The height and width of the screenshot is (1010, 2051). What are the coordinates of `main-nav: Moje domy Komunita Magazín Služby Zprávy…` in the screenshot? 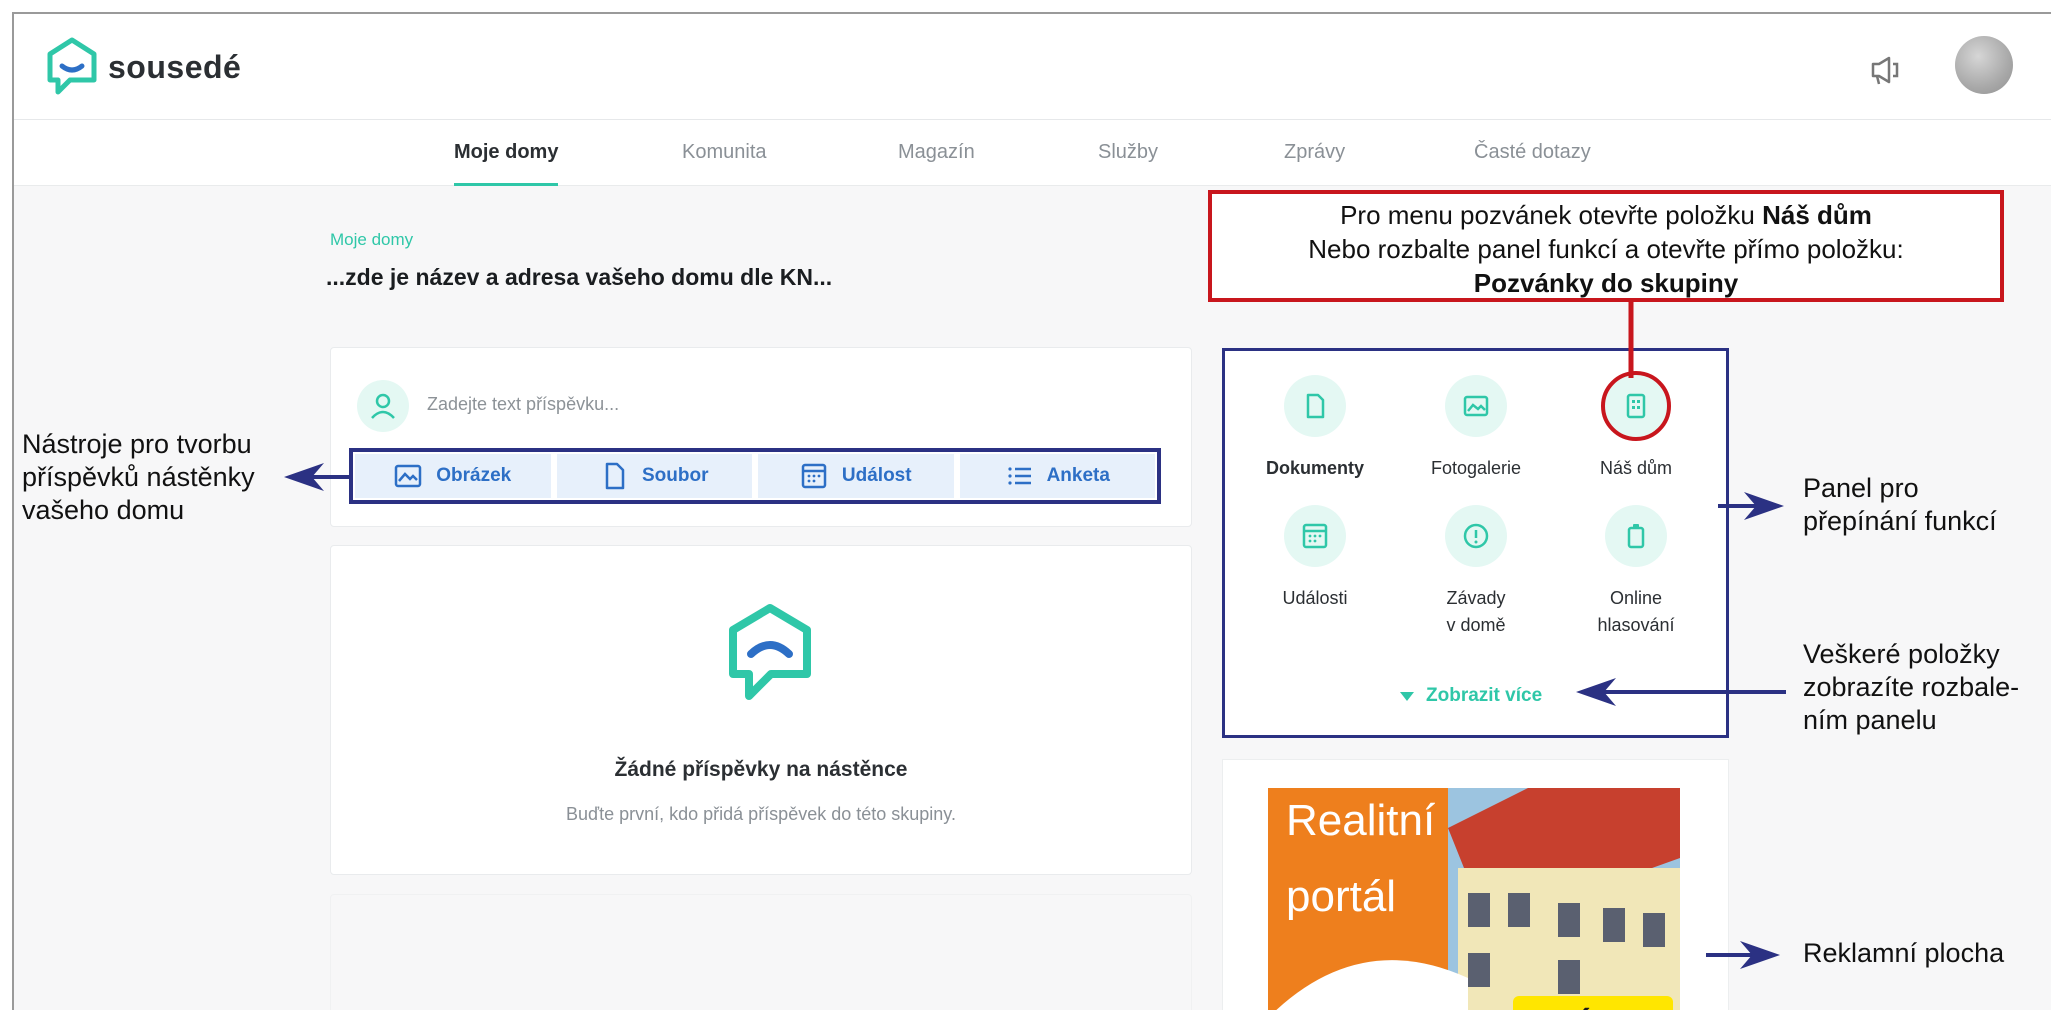 It's located at (1032, 153).